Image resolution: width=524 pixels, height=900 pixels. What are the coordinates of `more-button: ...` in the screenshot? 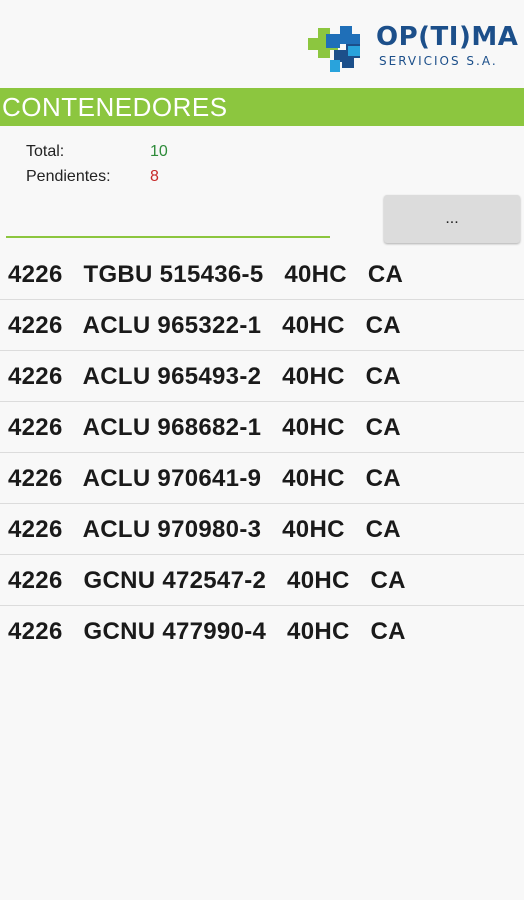 It's located at (452, 219).